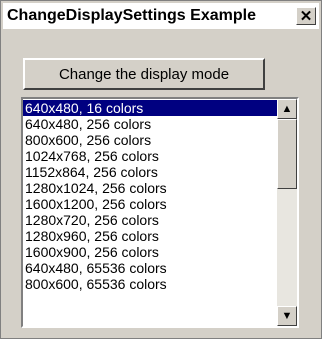  What do you see at coordinates (150, 220) in the screenshot?
I see `list-item: 1280x720, 256 colors` at bounding box center [150, 220].